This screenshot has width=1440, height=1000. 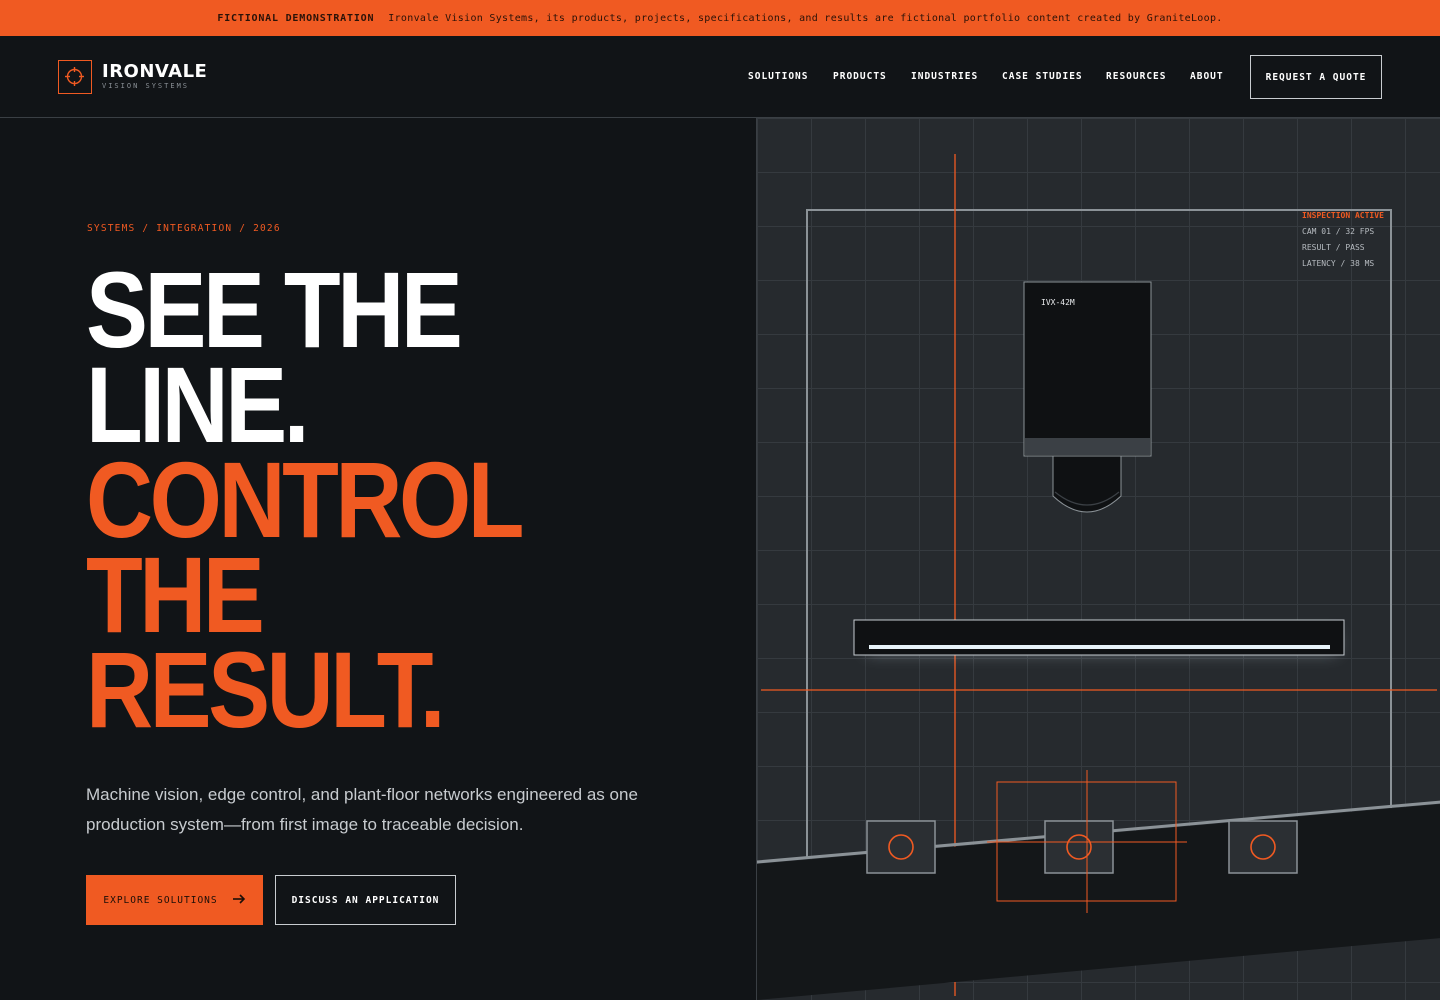 What do you see at coordinates (75, 77) in the screenshot?
I see `crosshair-icon` at bounding box center [75, 77].